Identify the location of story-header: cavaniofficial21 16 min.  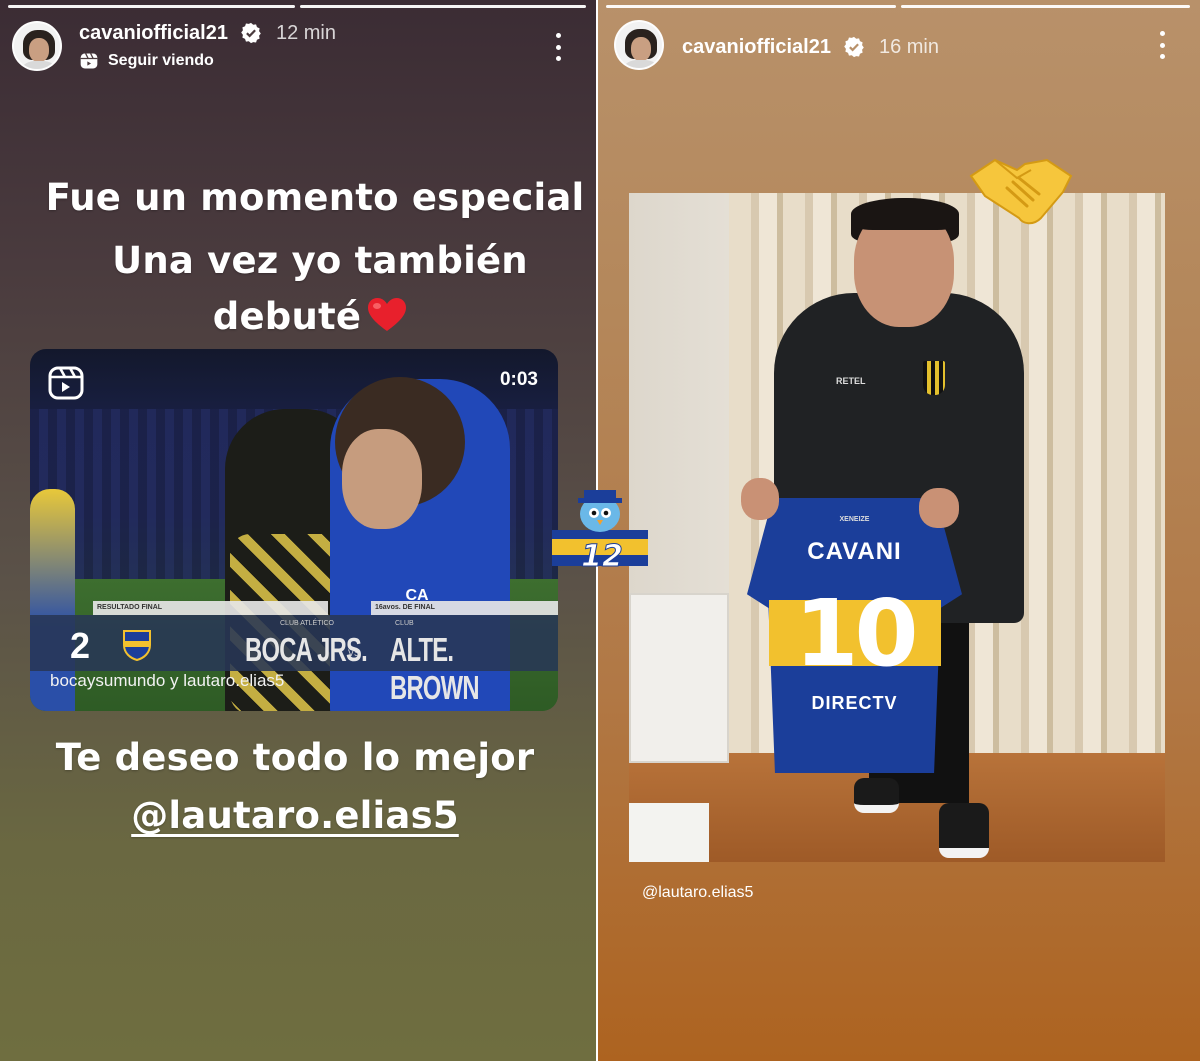
(776, 45).